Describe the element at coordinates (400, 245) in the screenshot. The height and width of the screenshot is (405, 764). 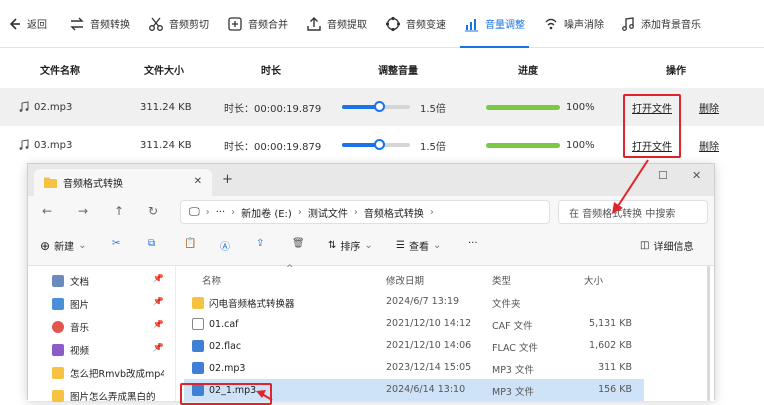
I see `view-icon: ☰` at that location.